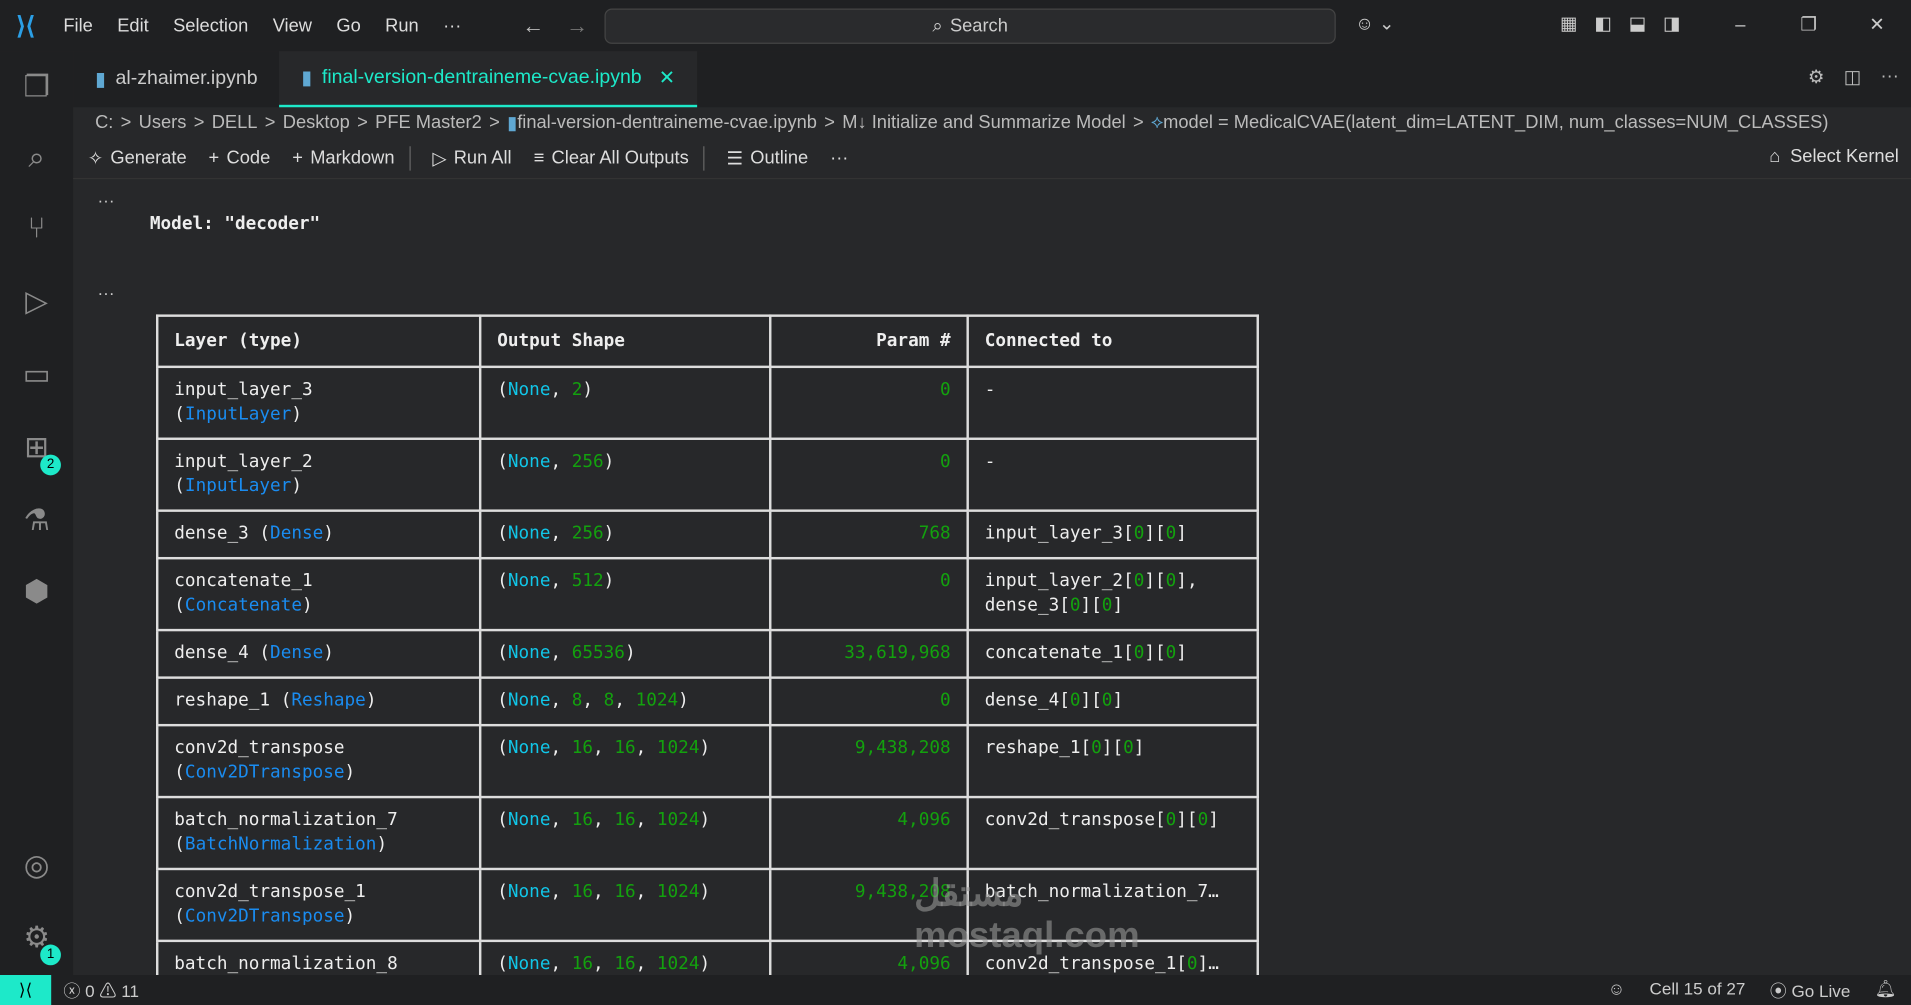  Describe the element at coordinates (1374, 23) in the screenshot. I see `copilot-icon: ☺ ⌄` at that location.